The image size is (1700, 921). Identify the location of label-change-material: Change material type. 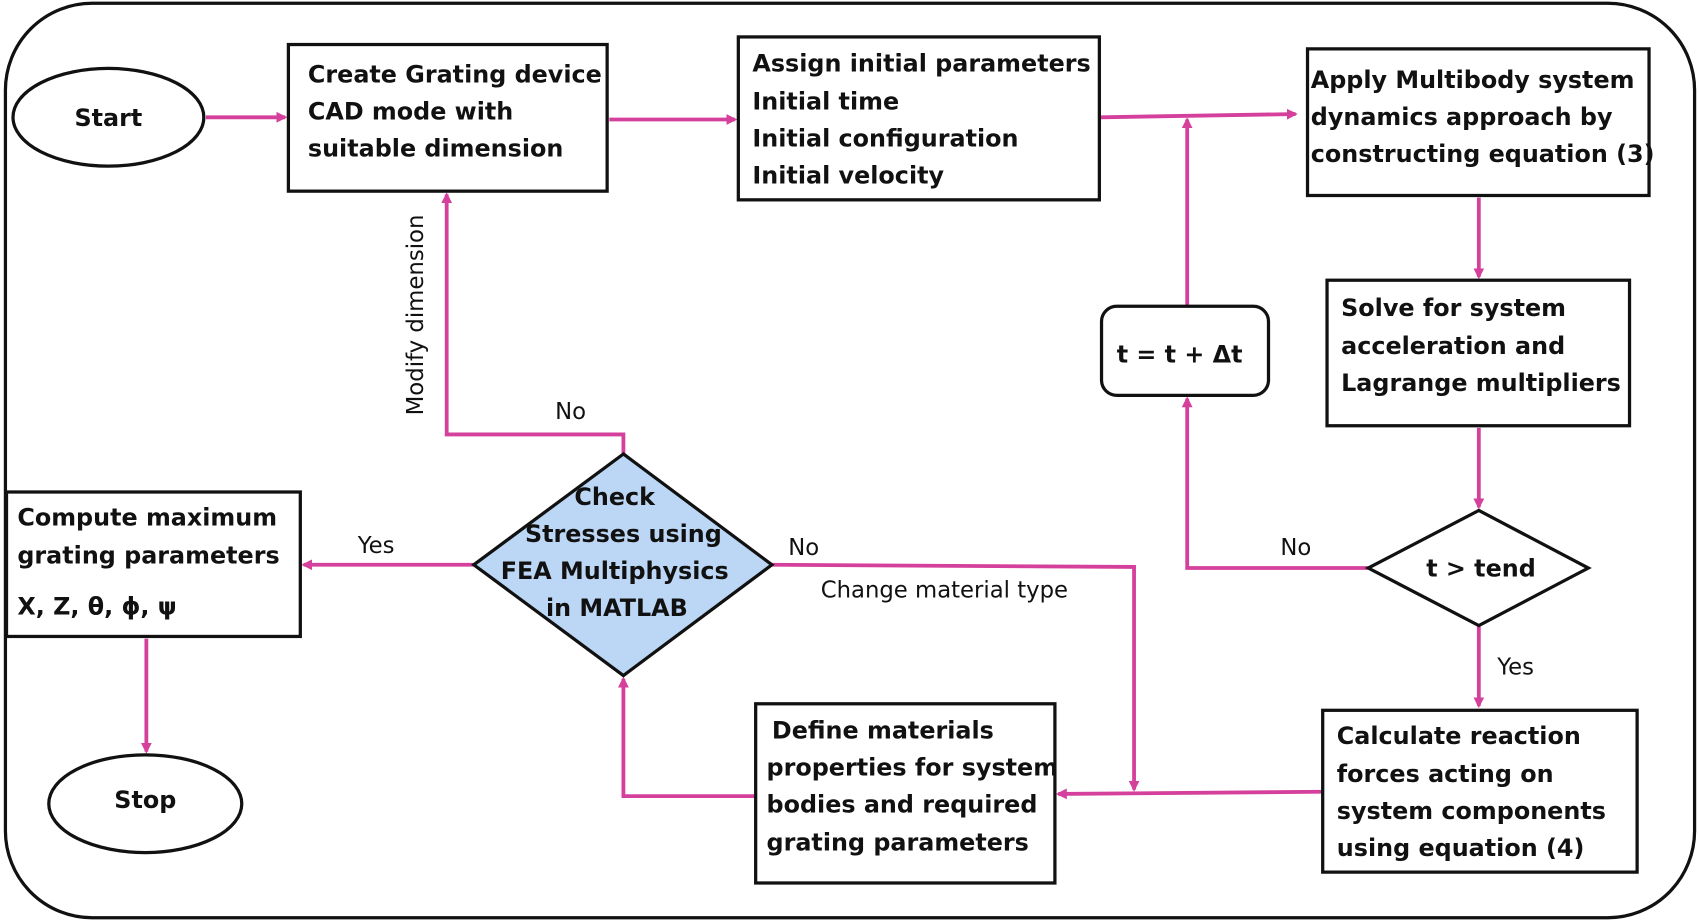
(944, 590).